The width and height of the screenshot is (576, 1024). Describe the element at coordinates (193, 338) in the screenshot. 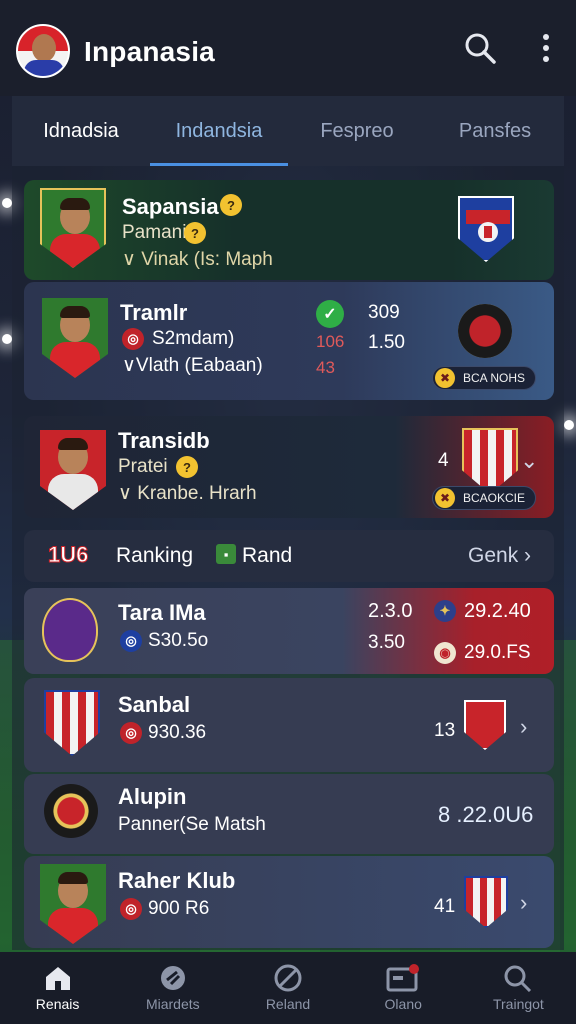

I see `player-stat: S2mdam)` at that location.